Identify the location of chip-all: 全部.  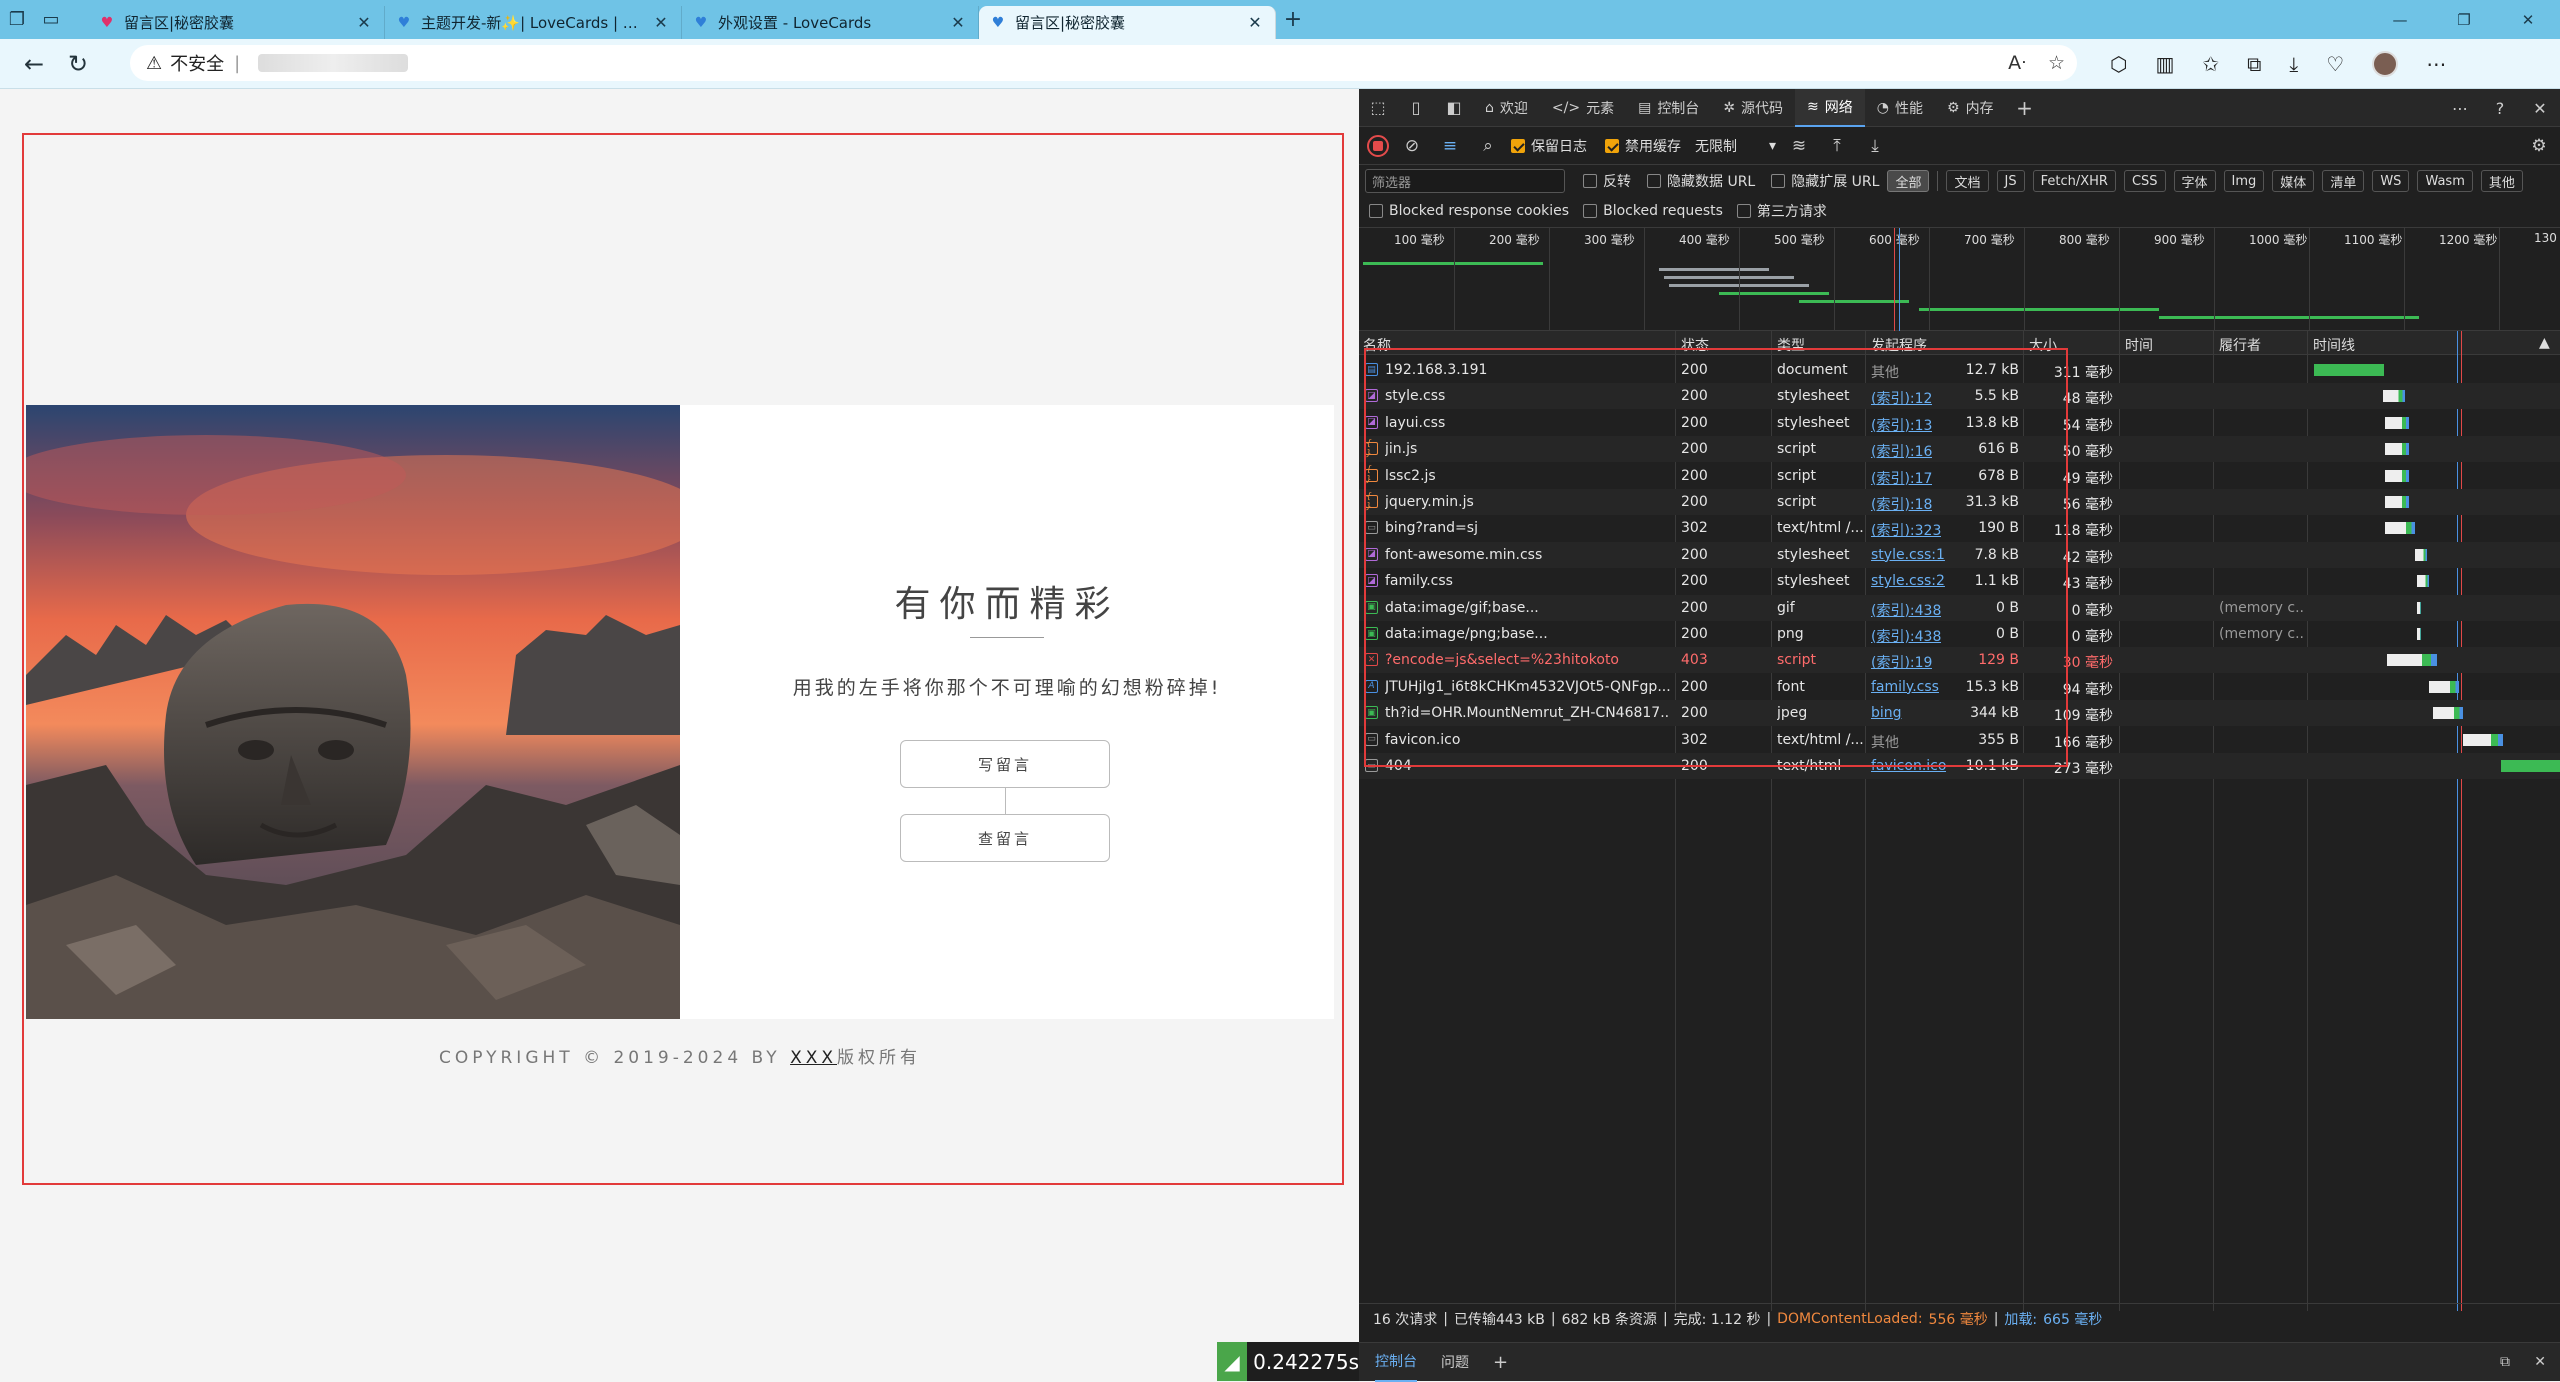
(1908, 181).